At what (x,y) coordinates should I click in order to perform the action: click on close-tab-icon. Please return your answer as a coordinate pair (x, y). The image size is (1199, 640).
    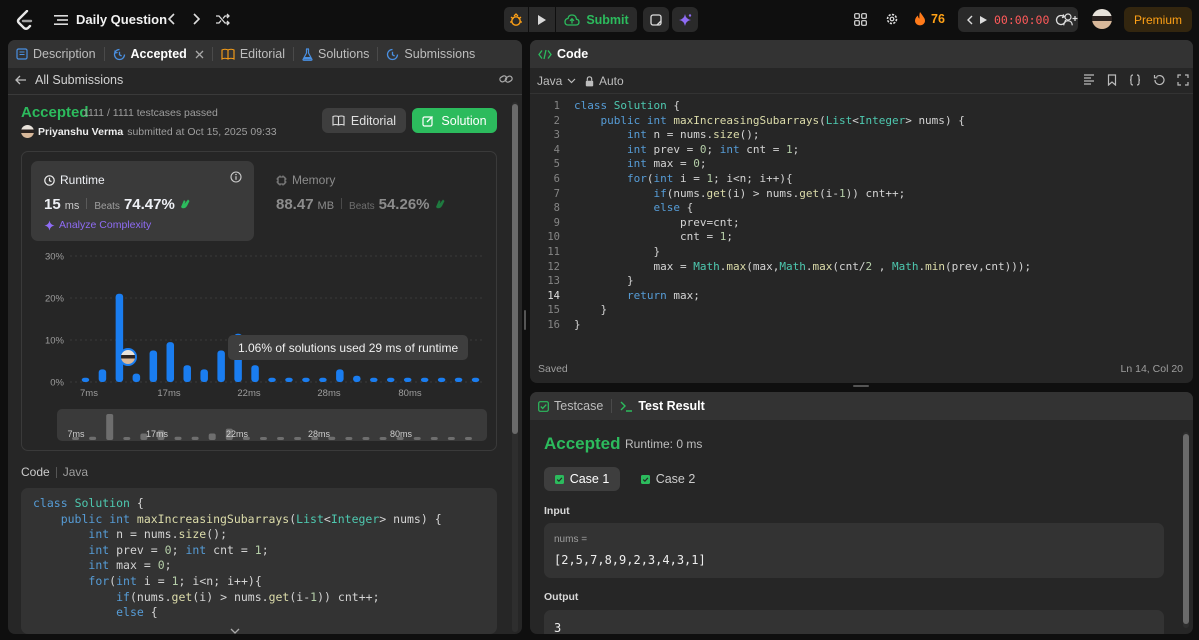
    Looking at the image, I should click on (199, 54).